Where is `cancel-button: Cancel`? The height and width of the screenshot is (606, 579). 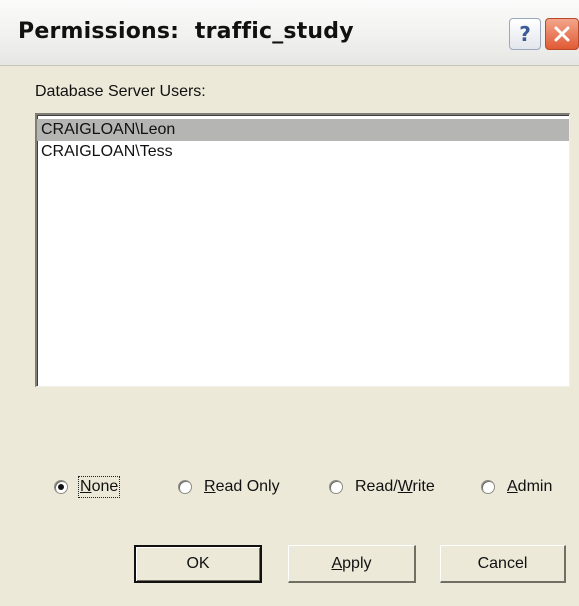
cancel-button: Cancel is located at coordinates (503, 564).